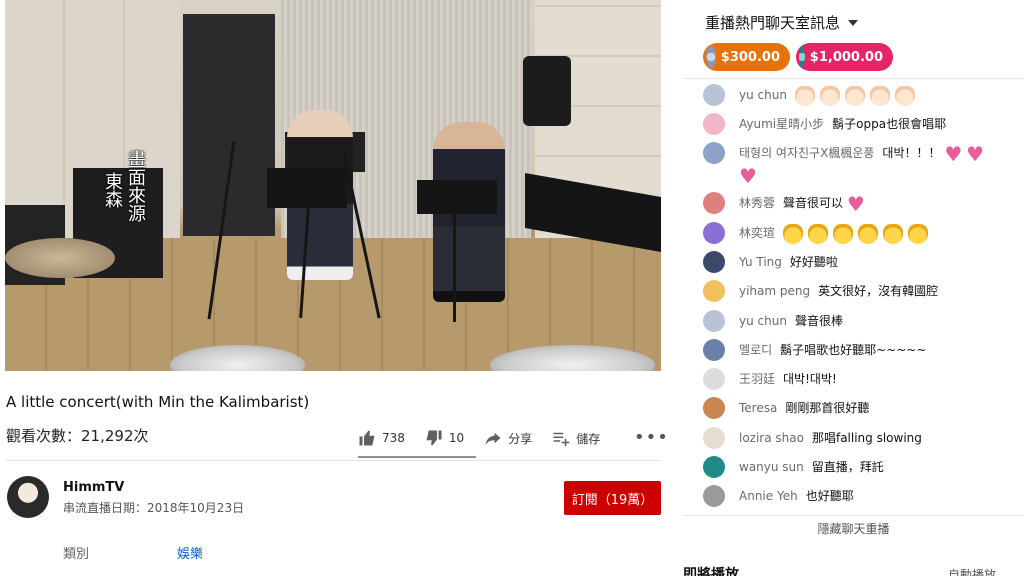 Image resolution: width=1024 pixels, height=576 pixels. I want to click on share-label: 分享, so click(520, 438).